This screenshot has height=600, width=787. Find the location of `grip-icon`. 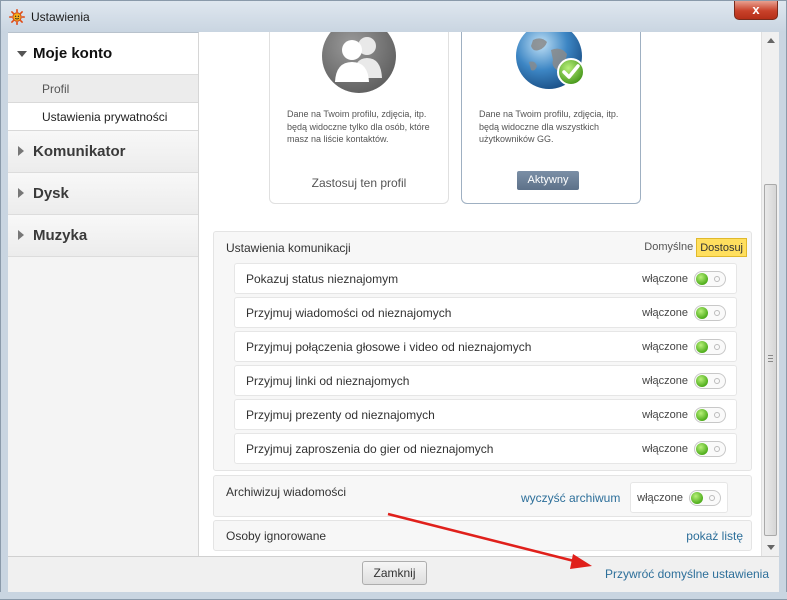

grip-icon is located at coordinates (770, 358).